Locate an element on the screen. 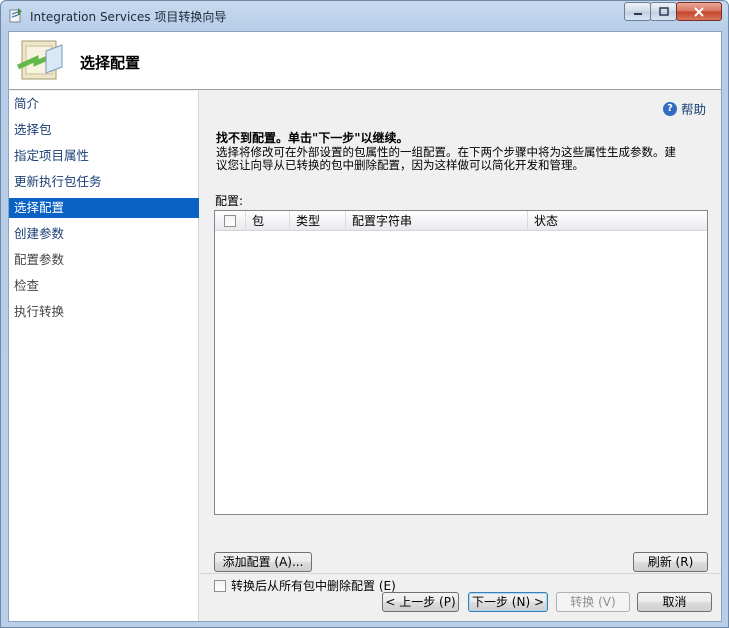  cancel-button: 取消 is located at coordinates (674, 602).